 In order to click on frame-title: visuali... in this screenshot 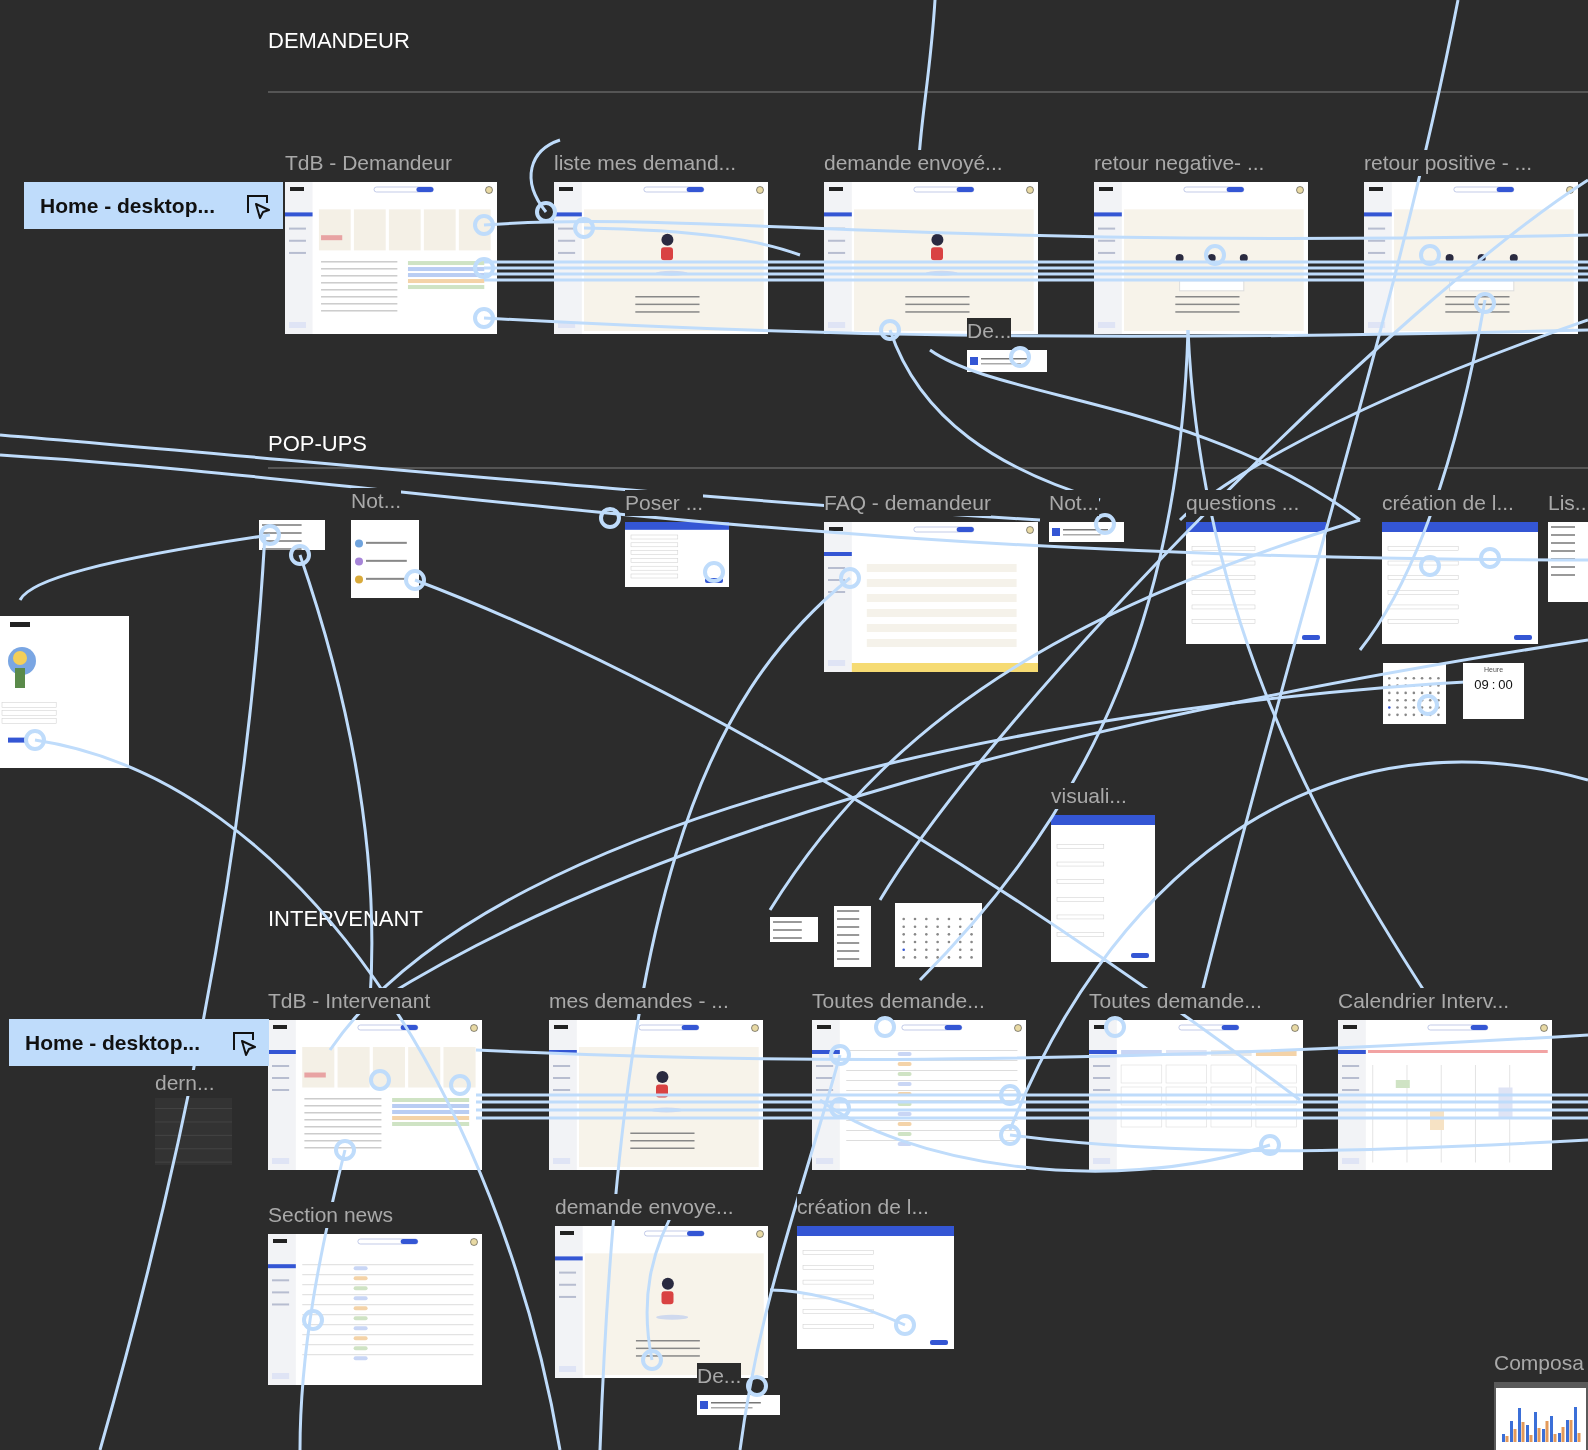, I will do `click(1089, 796)`.